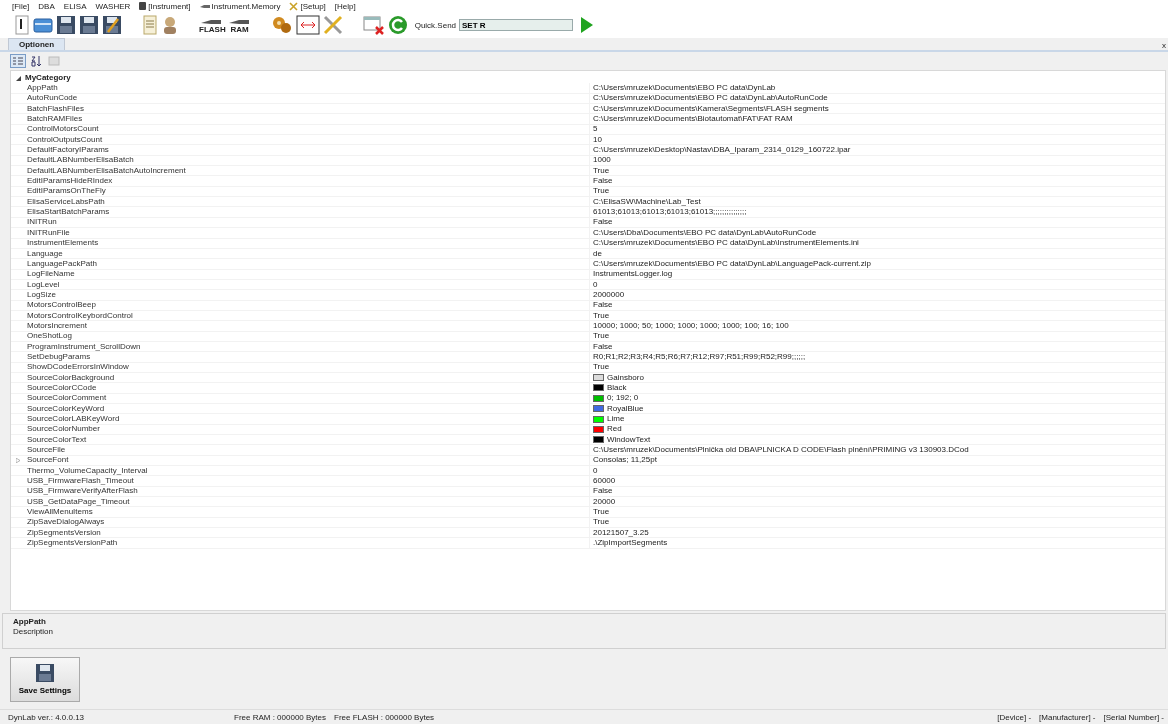 This screenshot has height=724, width=1168. I want to click on property-name: SourceColorNumber, so click(307, 429).